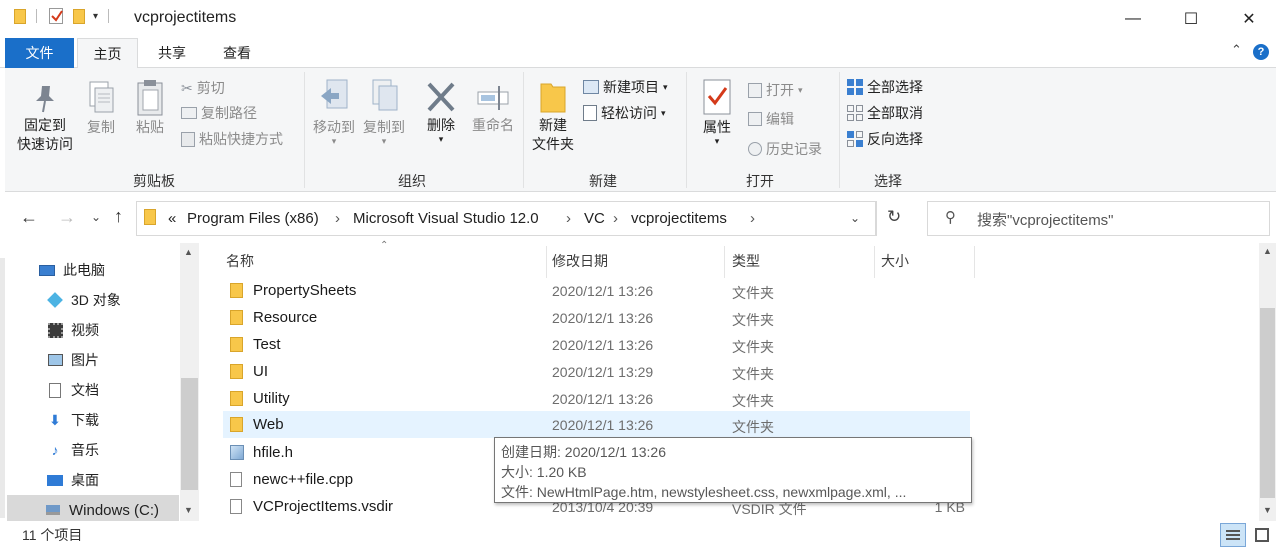  Describe the element at coordinates (625, 87) in the screenshot. I see `new-item-button: 新建项目 ▾` at that location.